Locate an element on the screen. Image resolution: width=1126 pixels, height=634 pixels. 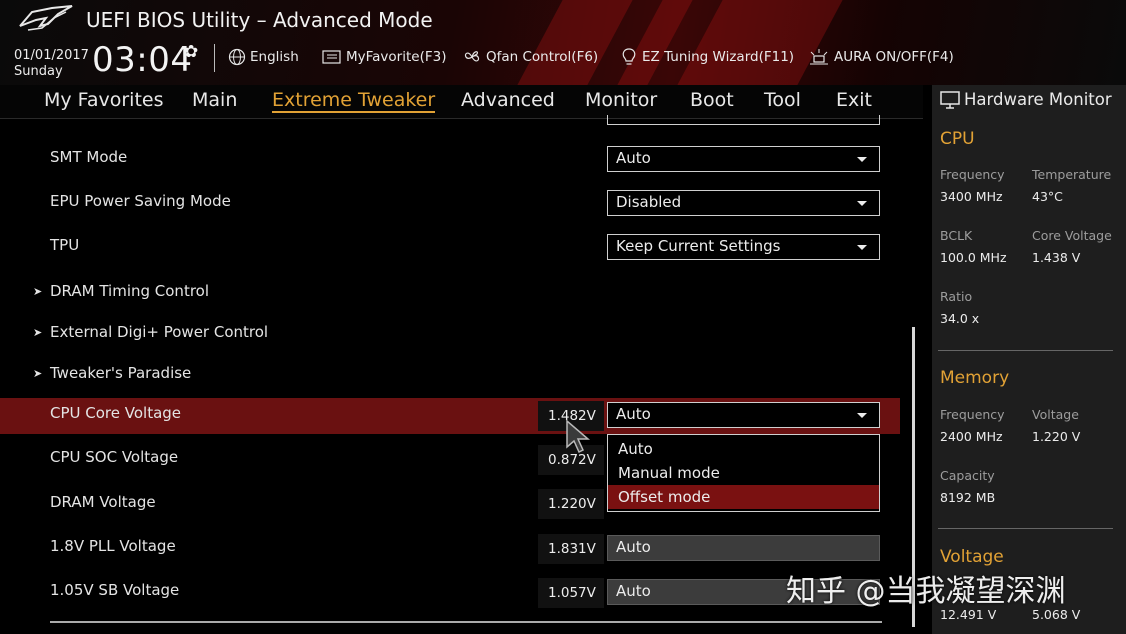
cpu-temperature-label: Temperature is located at coordinates (1072, 174).